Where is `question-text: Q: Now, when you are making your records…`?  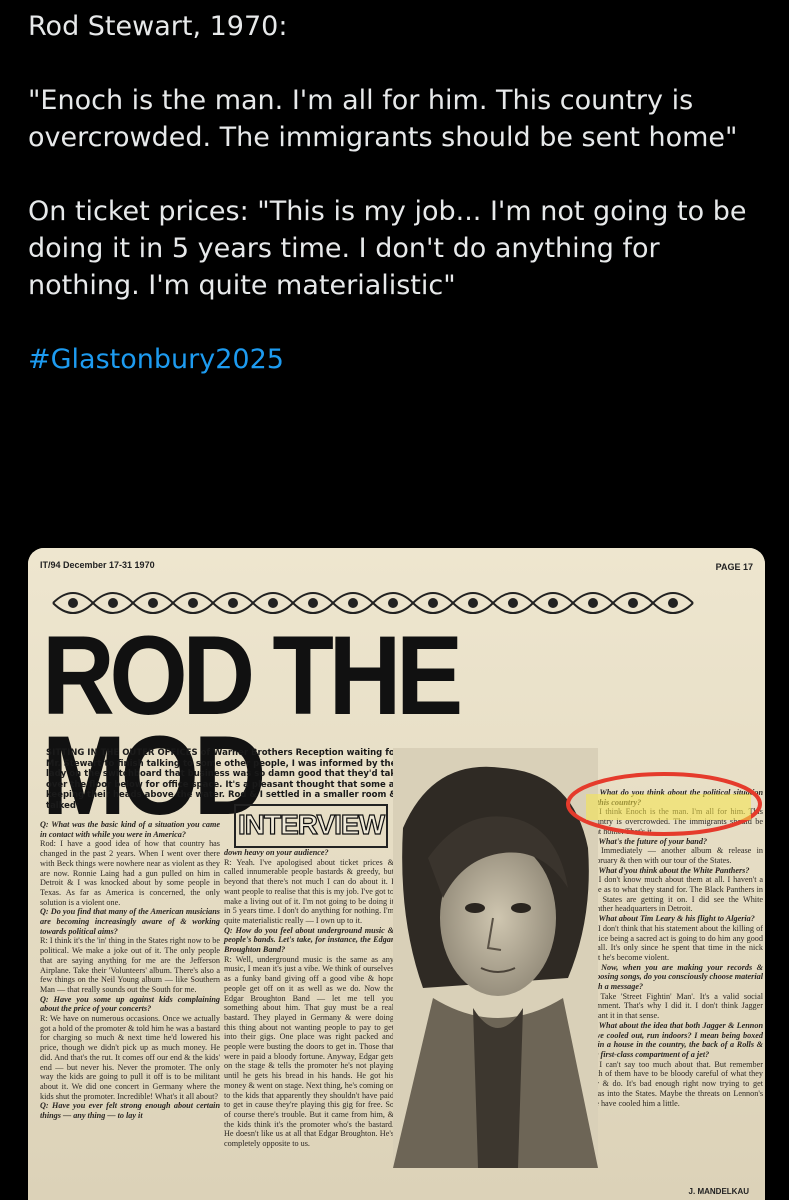 question-text: Q: Now, when you are making your records… is located at coordinates (675, 977).